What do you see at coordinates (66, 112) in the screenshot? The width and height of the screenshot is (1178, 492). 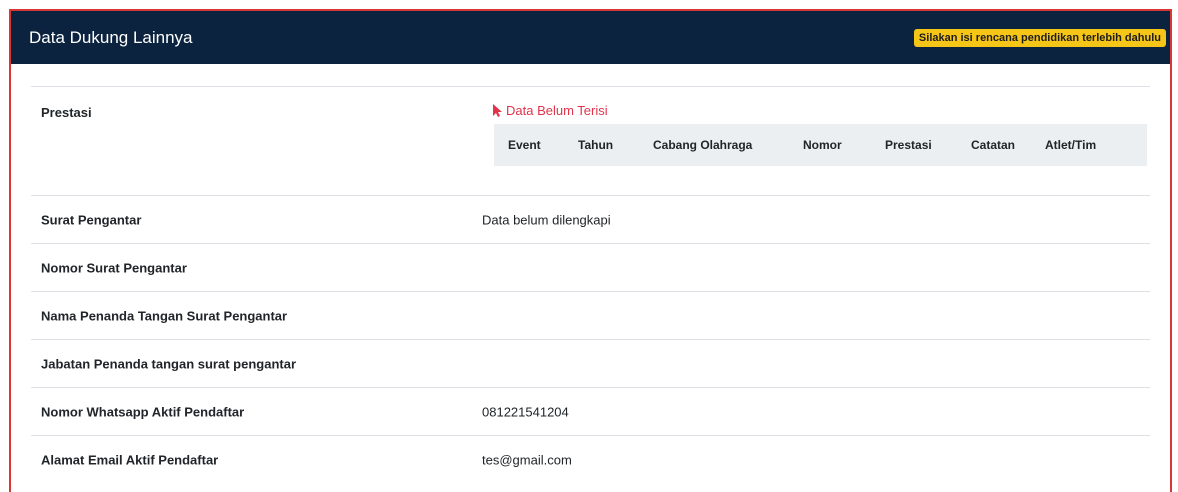 I see `prestasi-label: Prestasi` at bounding box center [66, 112].